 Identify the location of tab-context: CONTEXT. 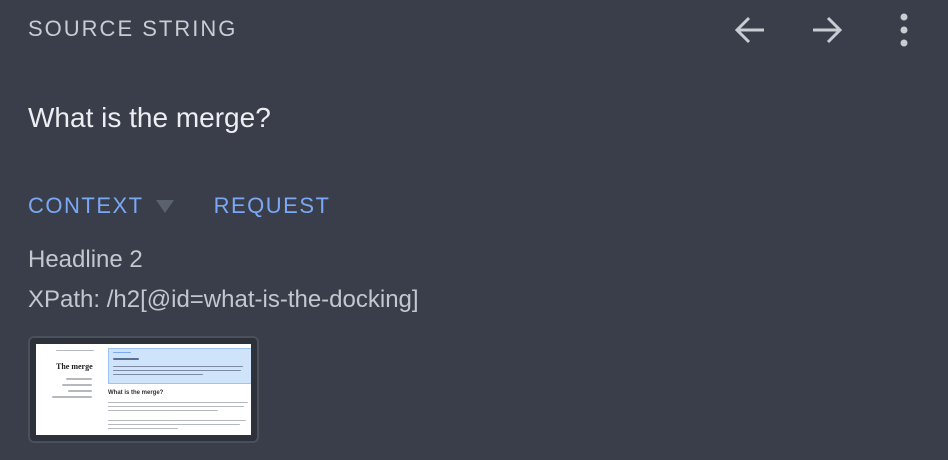
(101, 206).